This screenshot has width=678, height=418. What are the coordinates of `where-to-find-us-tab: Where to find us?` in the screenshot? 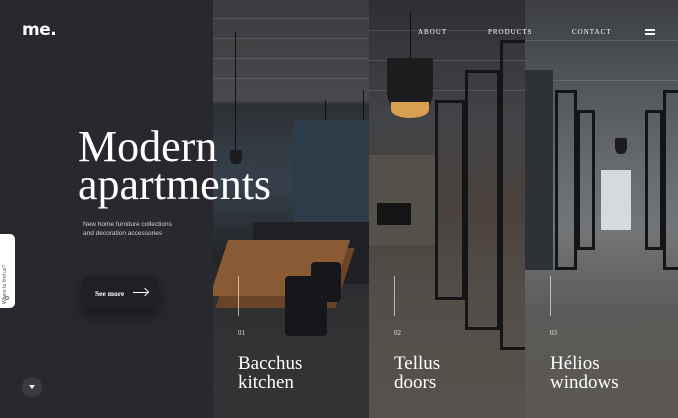 It's located at (7, 271).